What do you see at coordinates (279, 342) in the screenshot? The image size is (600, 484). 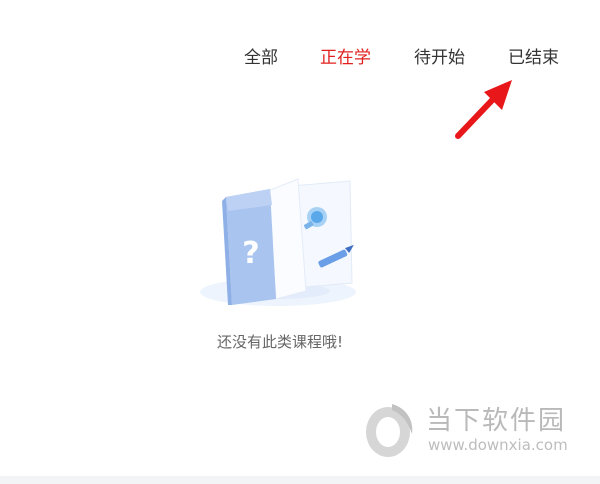 I see `empty-message: 还没有此类课程哦!` at bounding box center [279, 342].